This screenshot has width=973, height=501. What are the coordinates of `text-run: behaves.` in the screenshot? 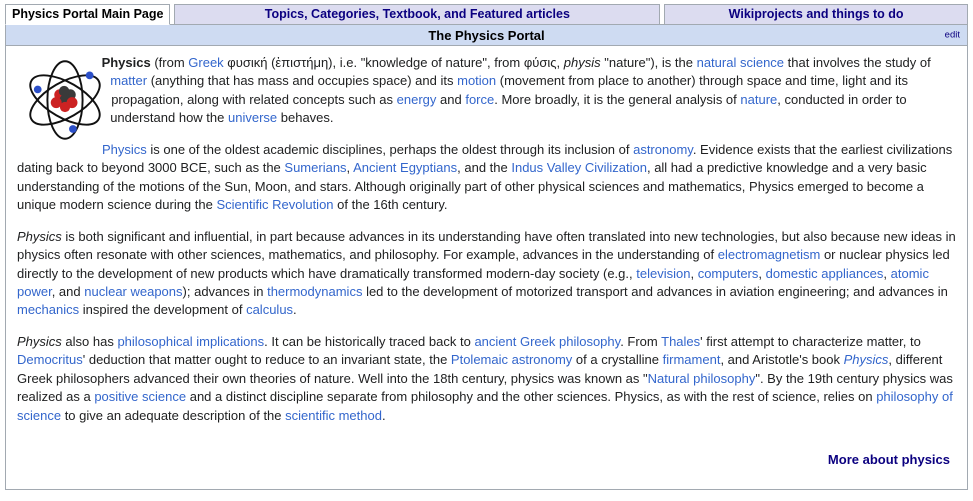 It's located at (305, 118).